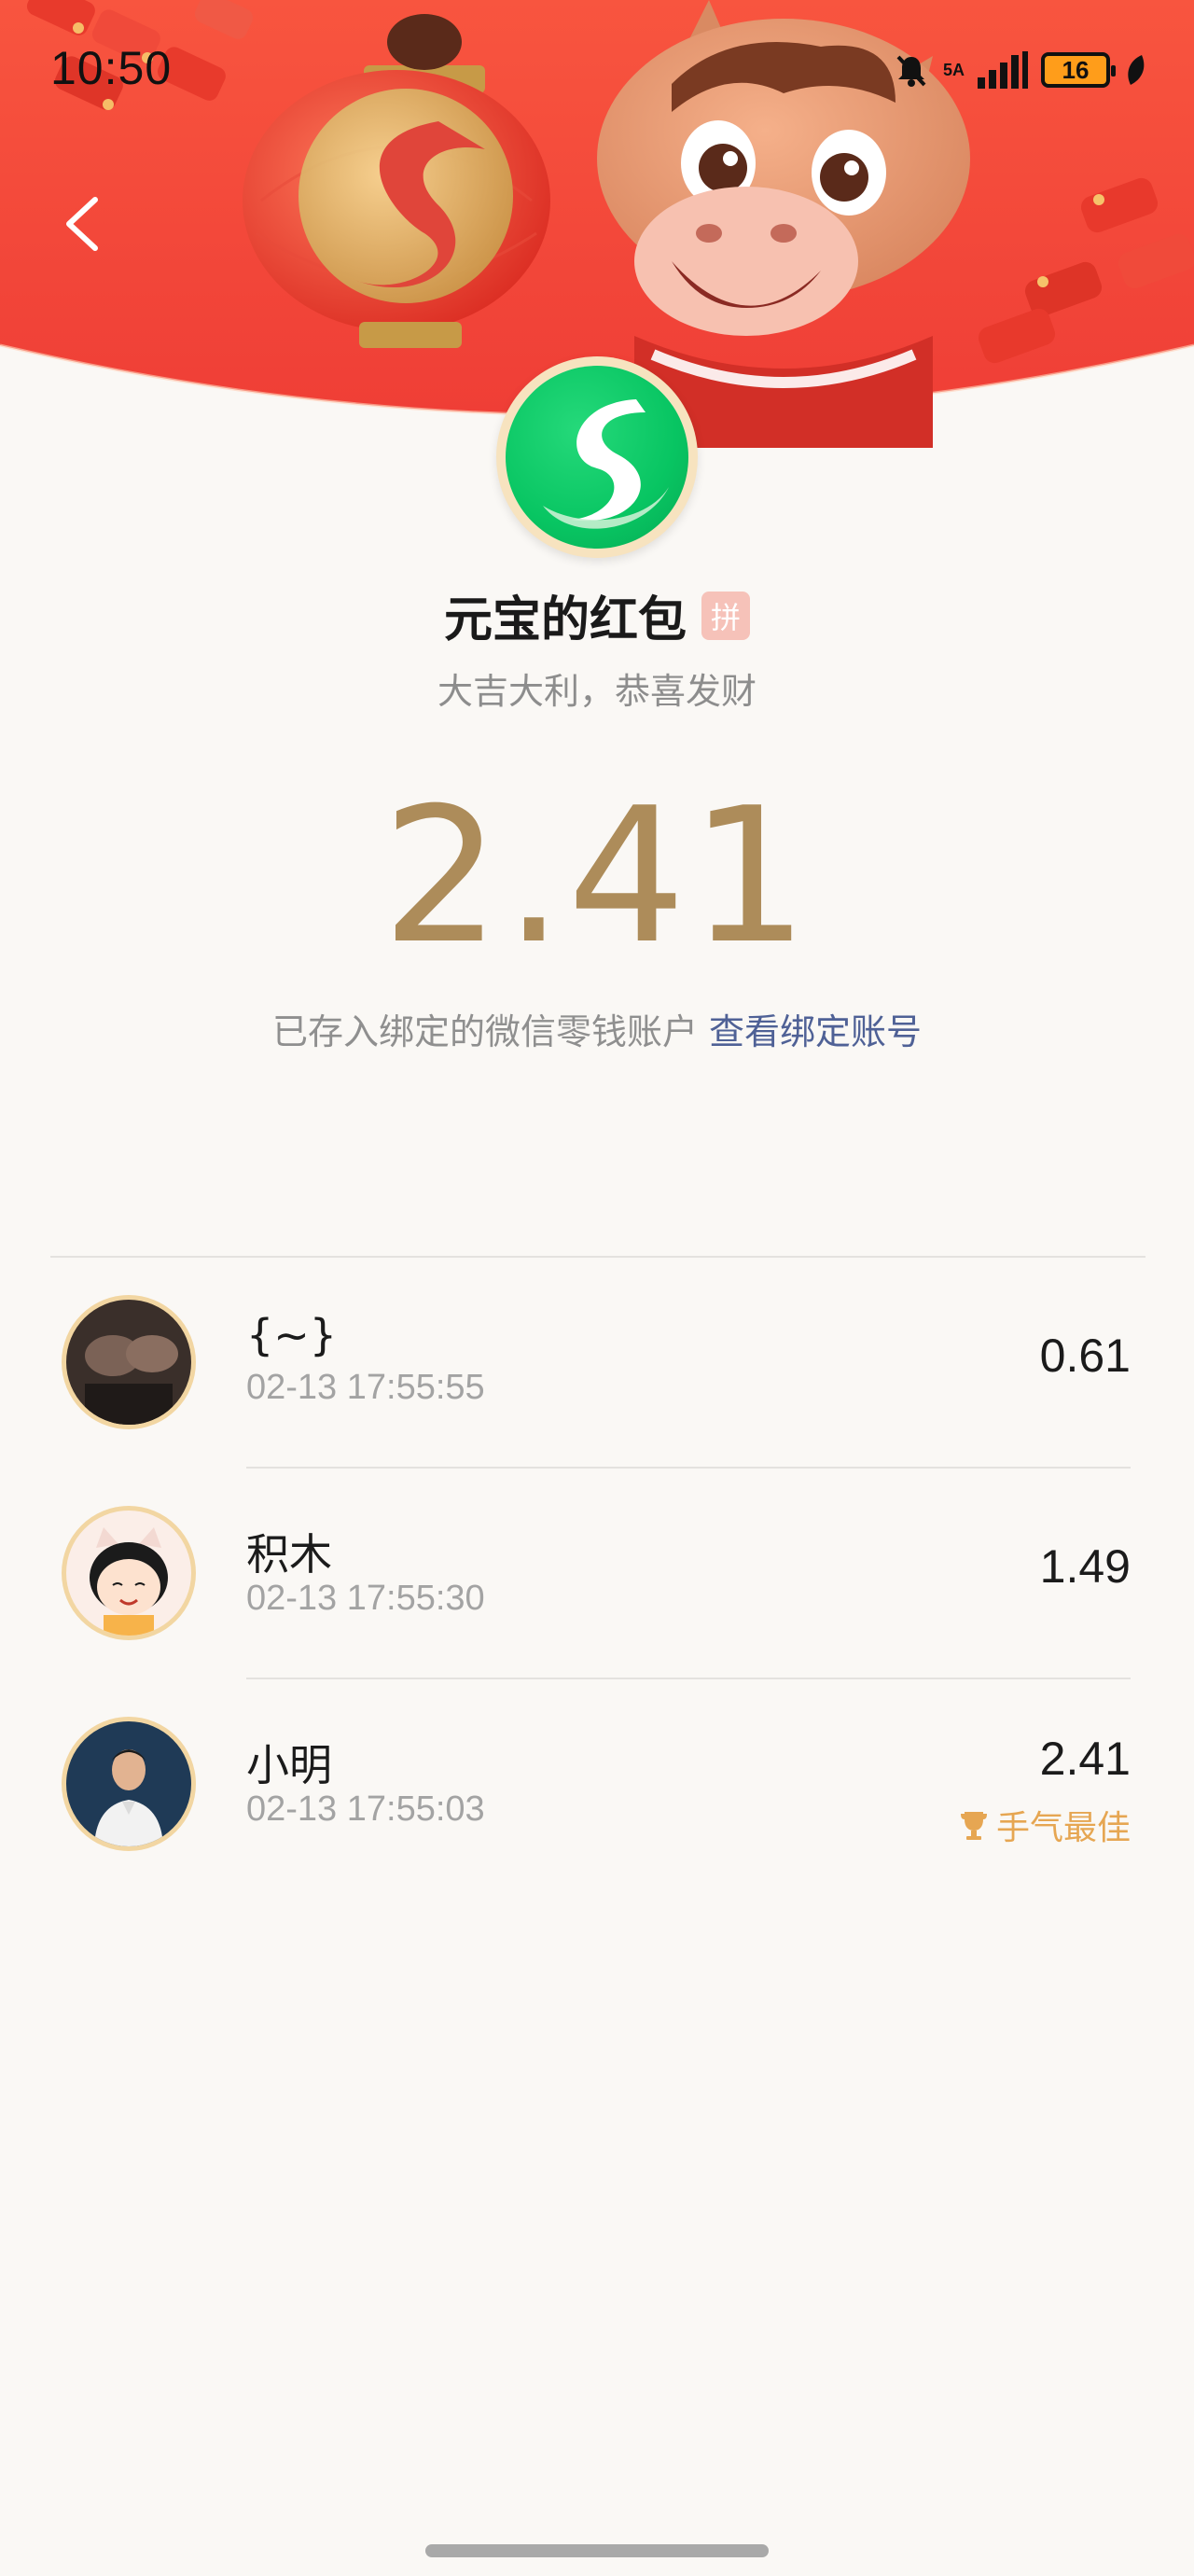  I want to click on deposit-info: 已存入绑定的微信零钱账户 查看绑定账号, so click(597, 1028).